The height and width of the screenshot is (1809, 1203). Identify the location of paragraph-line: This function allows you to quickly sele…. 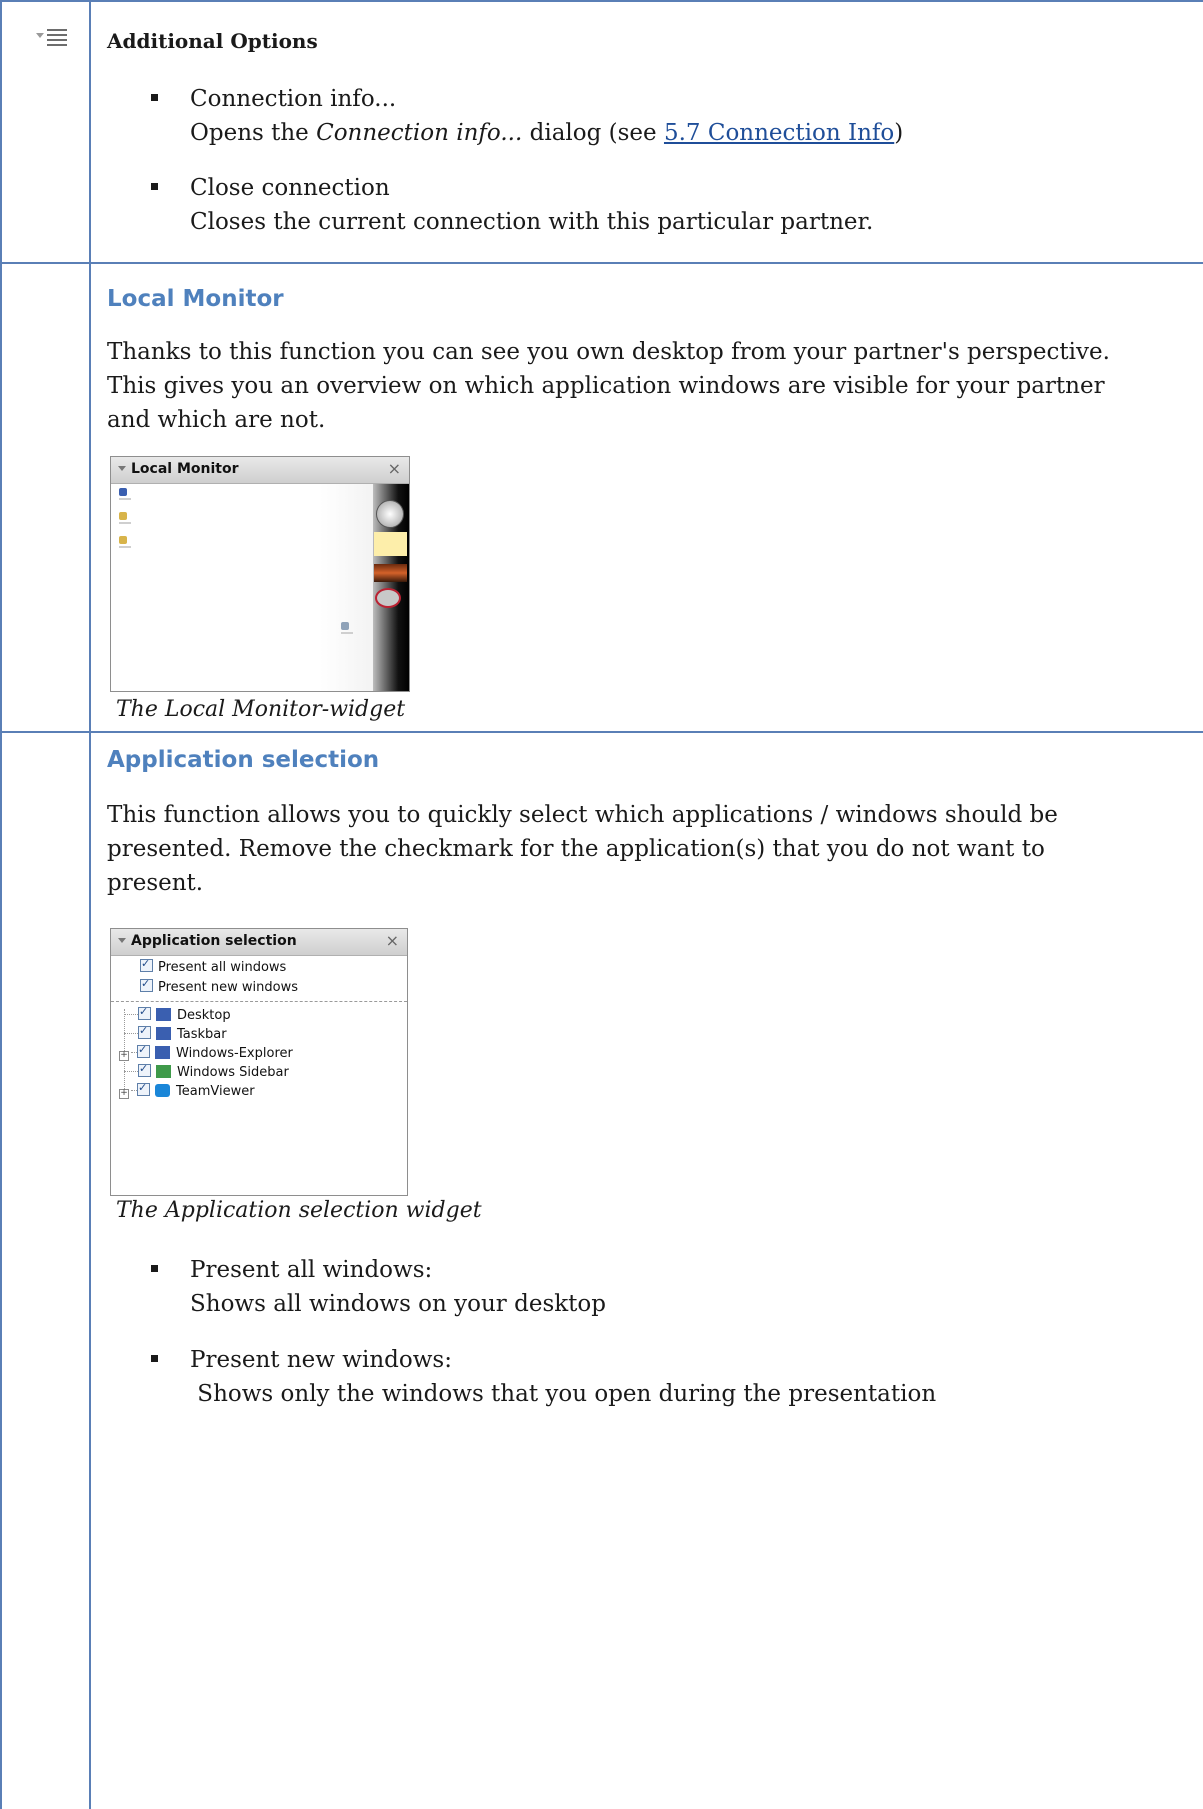
(582, 815).